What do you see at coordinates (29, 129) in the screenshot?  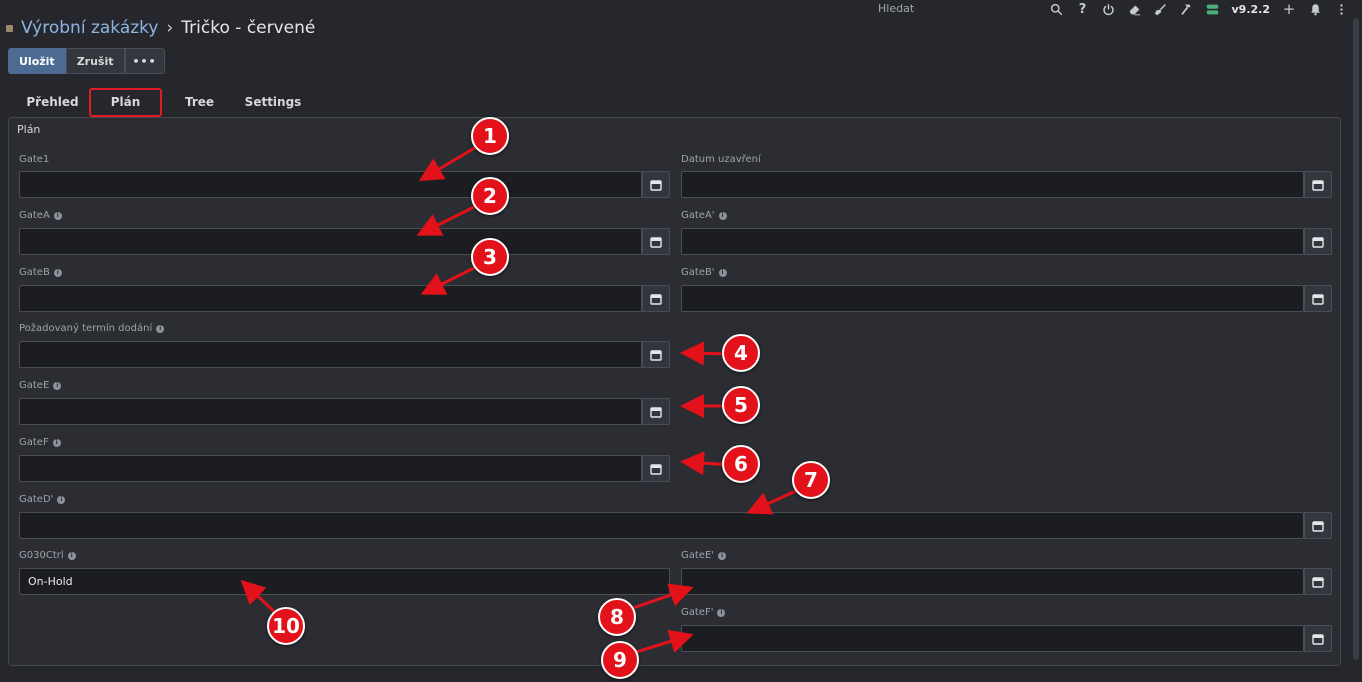 I see `panel-title: Plán` at bounding box center [29, 129].